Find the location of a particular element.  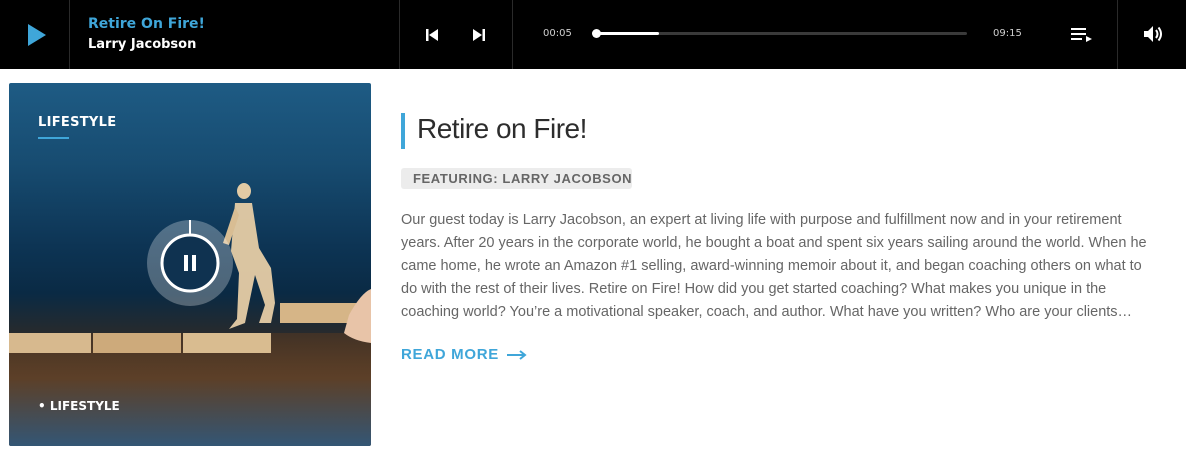

current-time: 00:05 is located at coordinates (557, 33).